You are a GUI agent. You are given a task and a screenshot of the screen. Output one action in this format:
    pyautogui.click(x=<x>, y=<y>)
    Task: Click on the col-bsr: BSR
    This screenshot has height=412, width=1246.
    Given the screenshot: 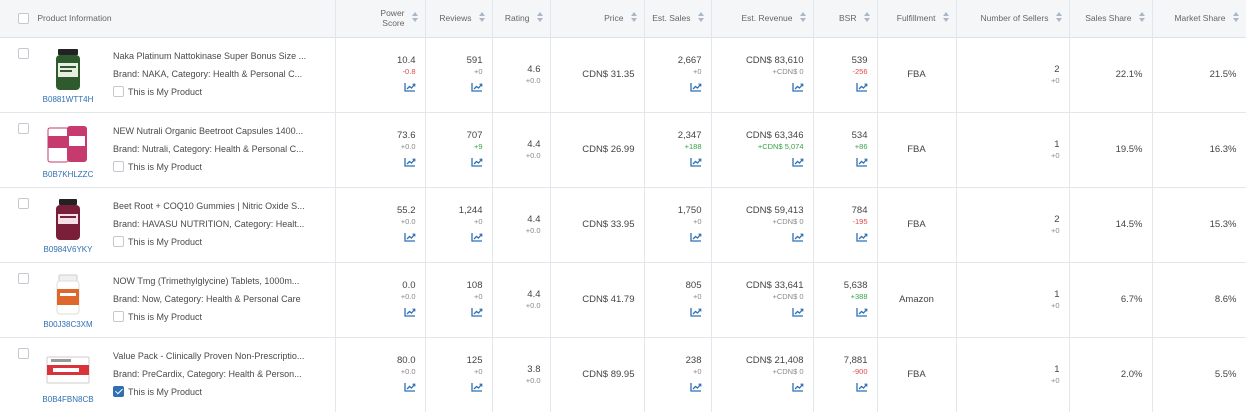 What is the action you would take?
    pyautogui.click(x=845, y=19)
    